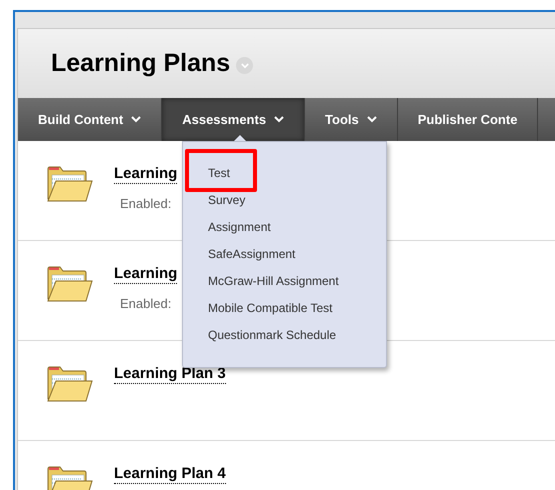  Describe the element at coordinates (468, 119) in the screenshot. I see `nav-tab: Publisher Conte` at that location.